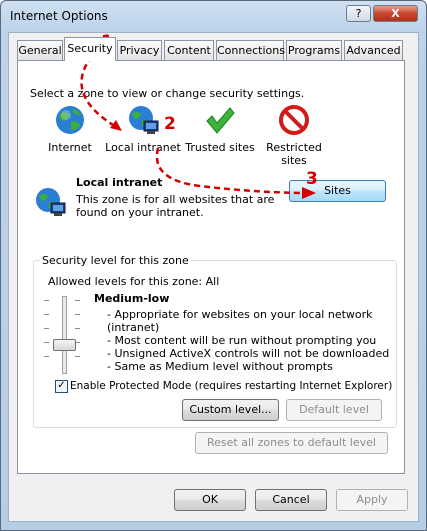  Describe the element at coordinates (170, 124) in the screenshot. I see `annotation-step-2: 2` at that location.